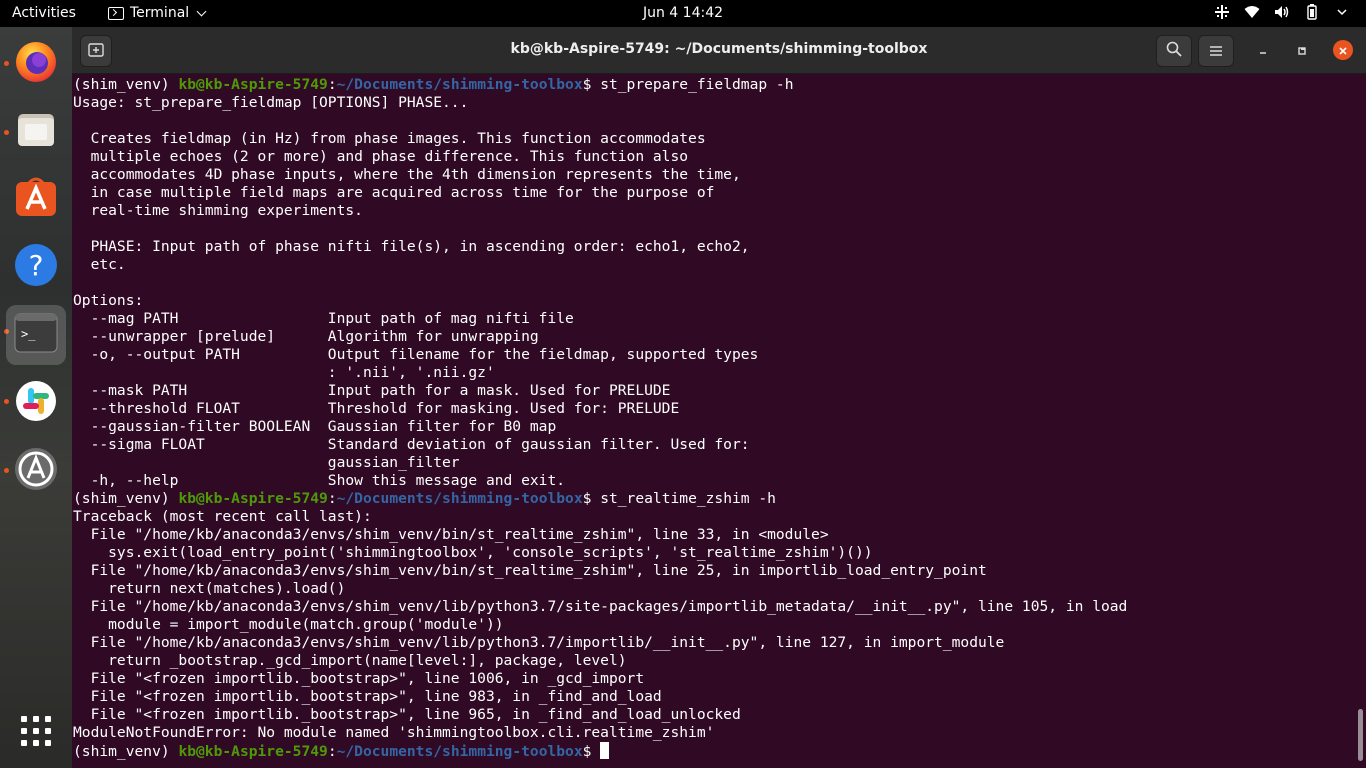  I want to click on top-bar: Activities Terminal Jun 4 14:42, so click(683, 13).